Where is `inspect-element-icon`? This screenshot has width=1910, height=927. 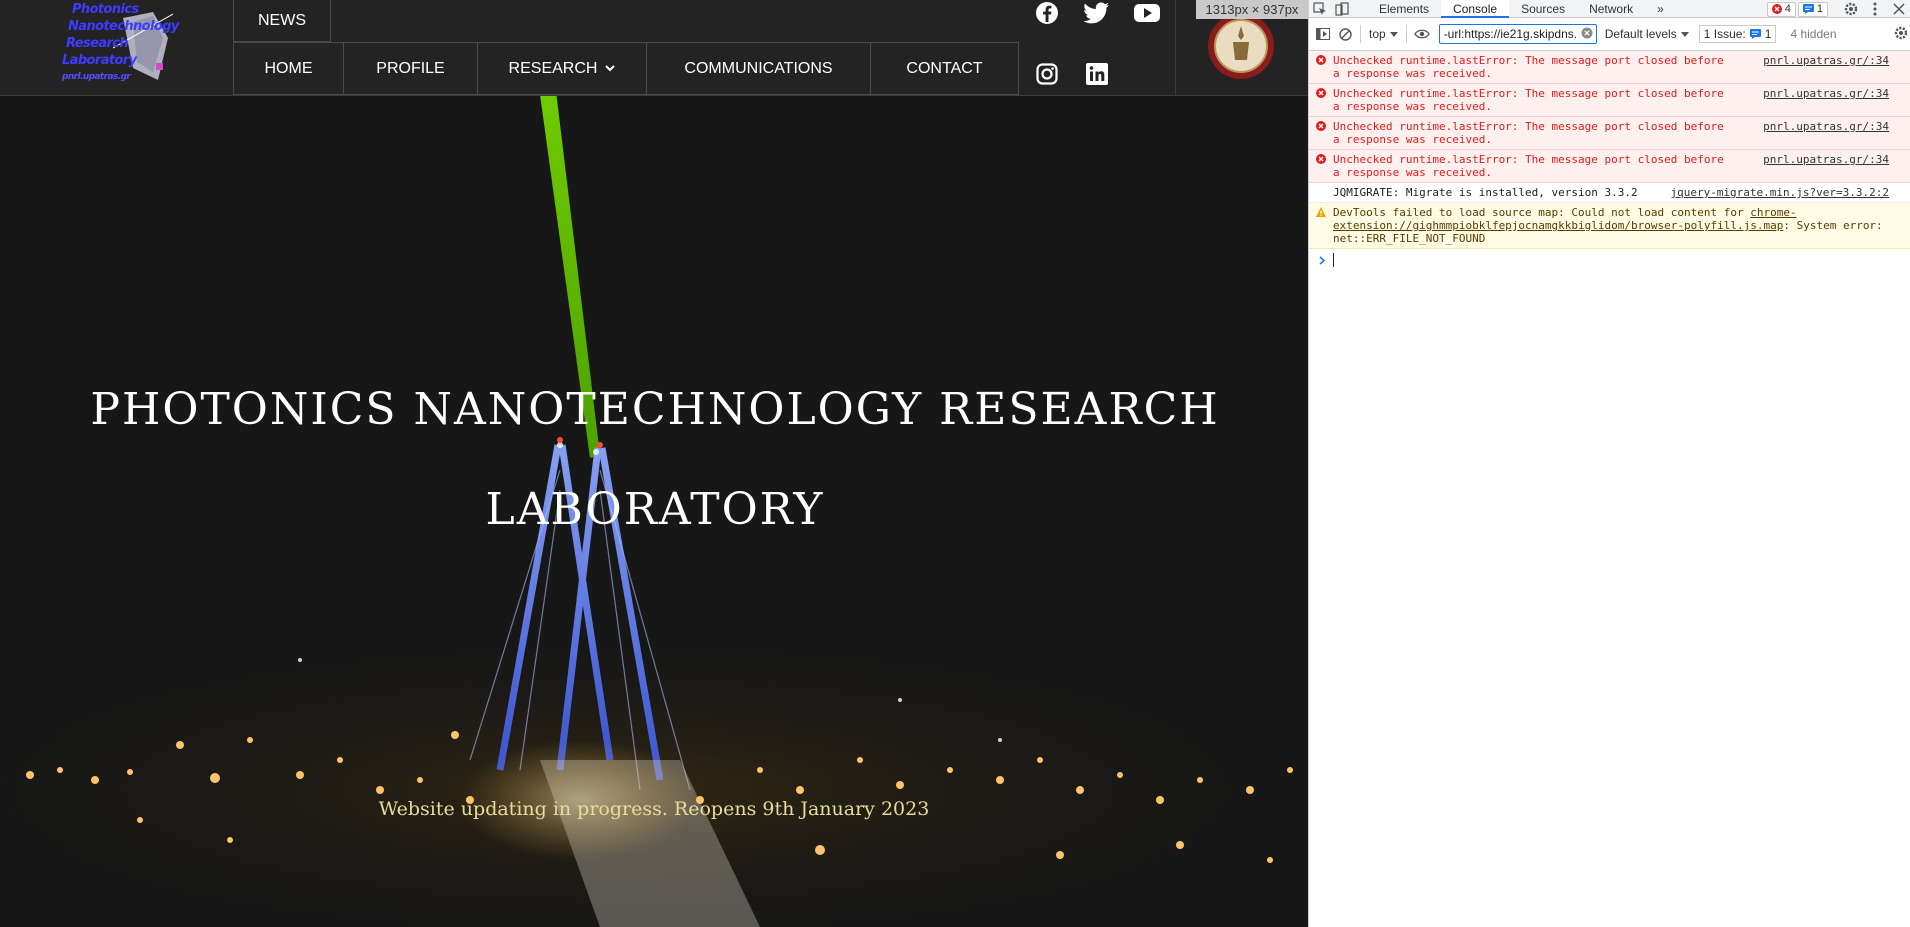
inspect-element-icon is located at coordinates (1320, 9).